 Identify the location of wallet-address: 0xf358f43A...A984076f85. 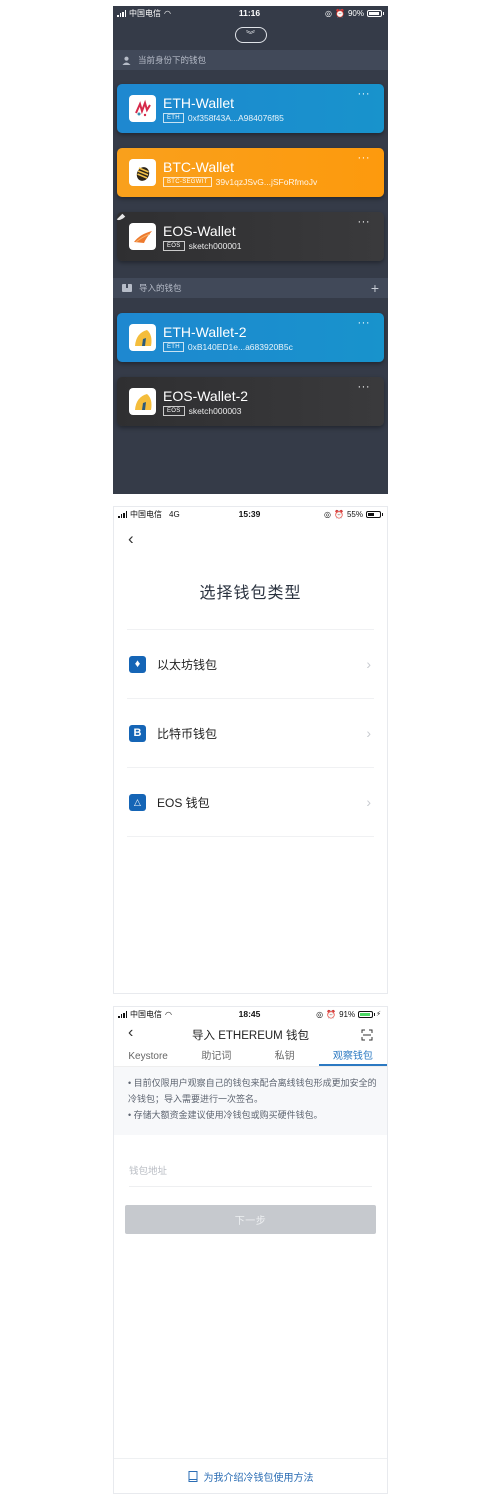
(235, 117).